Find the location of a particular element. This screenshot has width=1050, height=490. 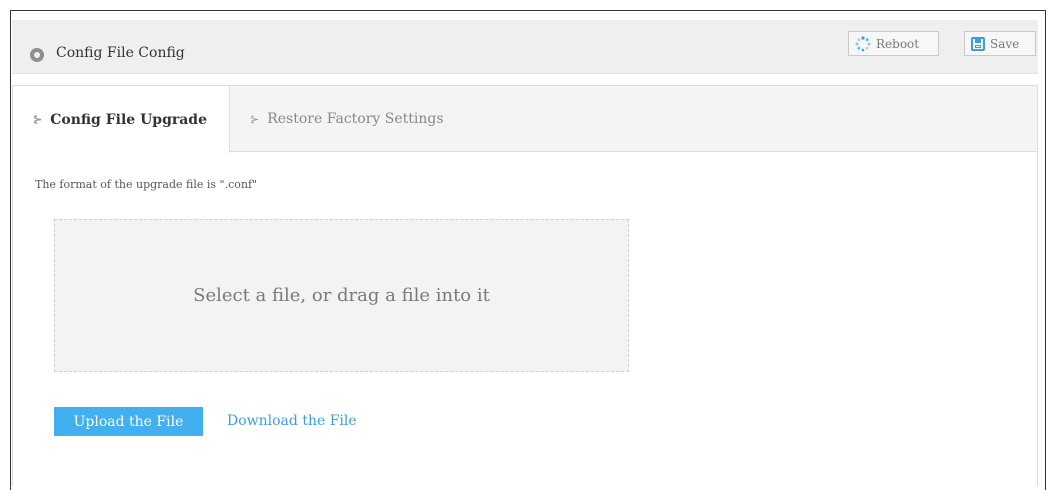

save-label: Save is located at coordinates (1005, 43).